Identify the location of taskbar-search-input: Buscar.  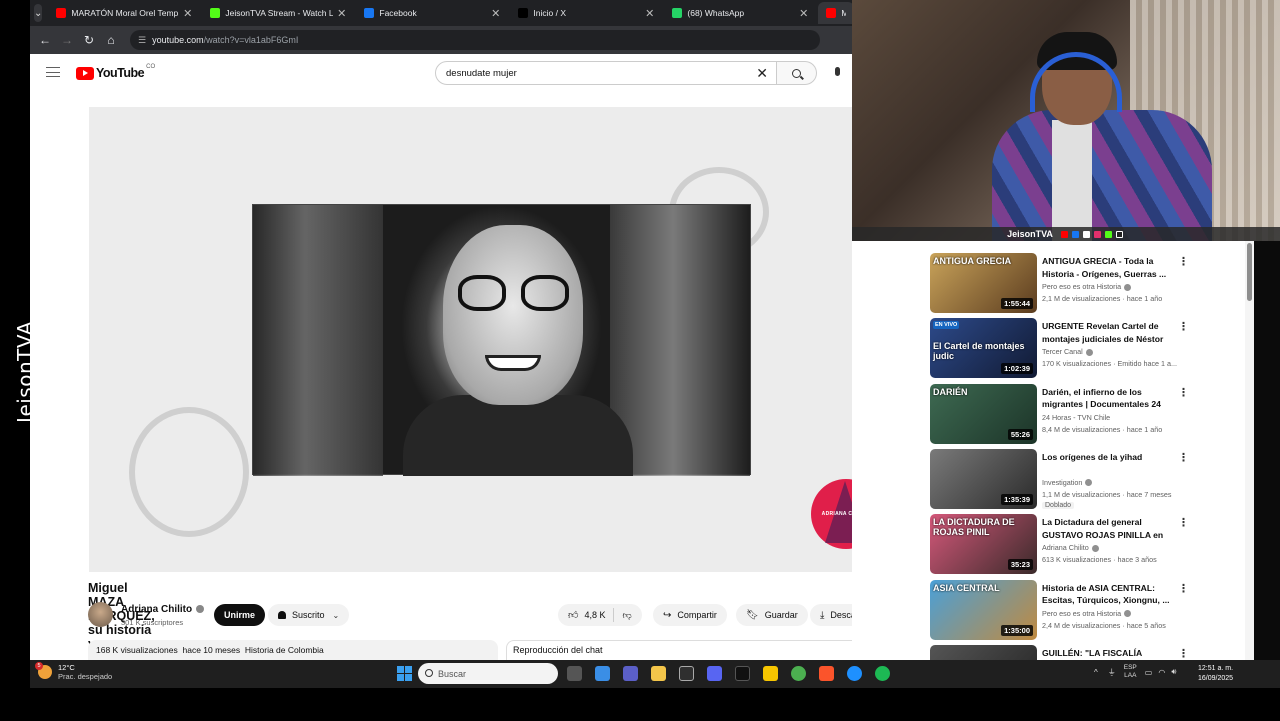
(488, 673).